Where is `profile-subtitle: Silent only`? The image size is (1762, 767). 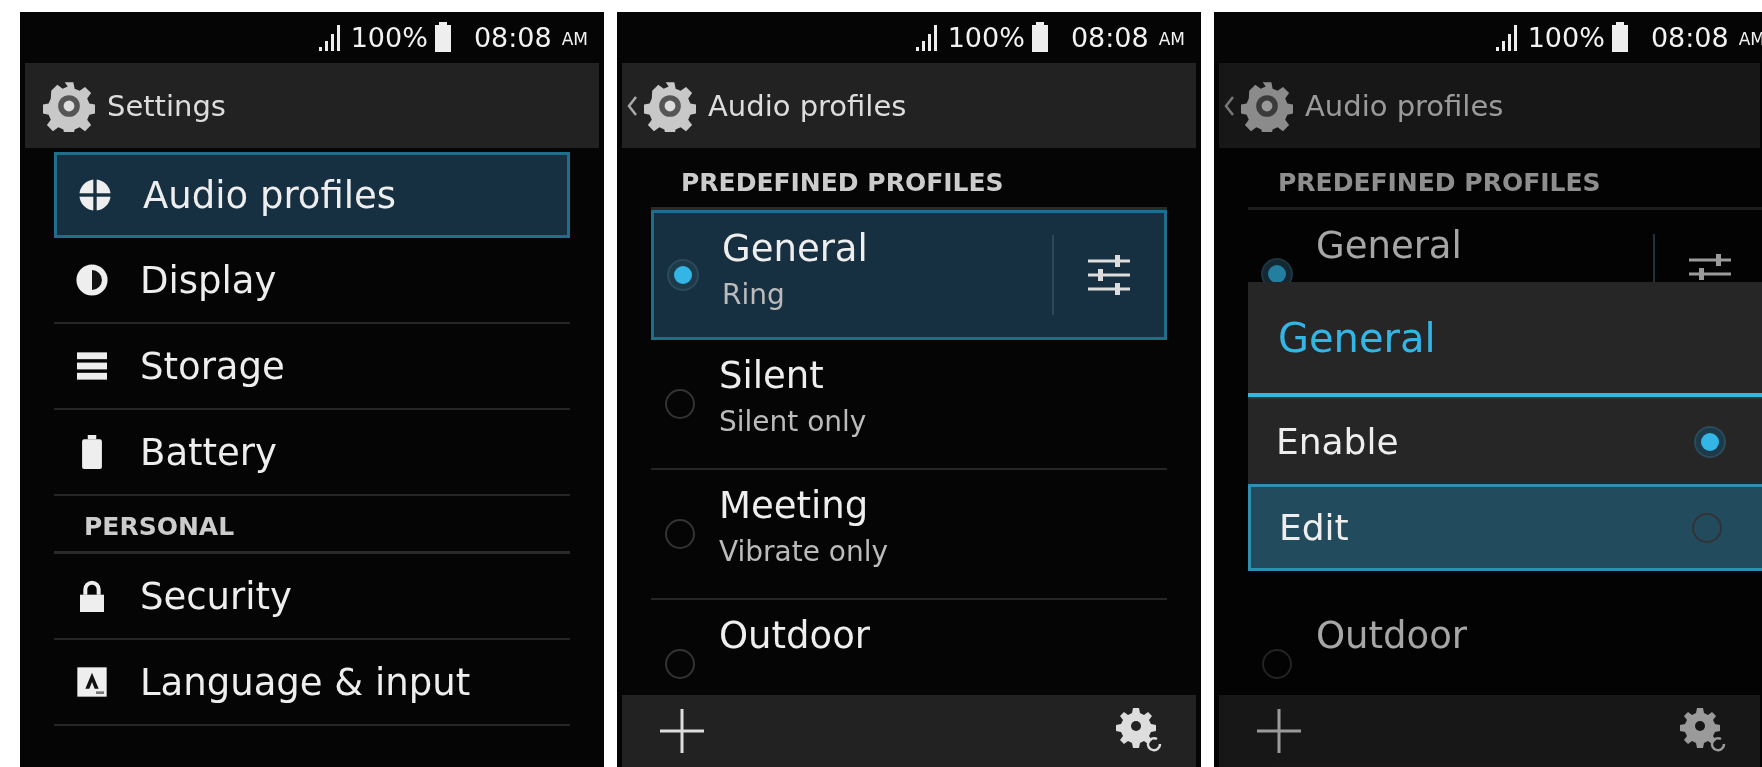
profile-subtitle: Silent only is located at coordinates (793, 421).